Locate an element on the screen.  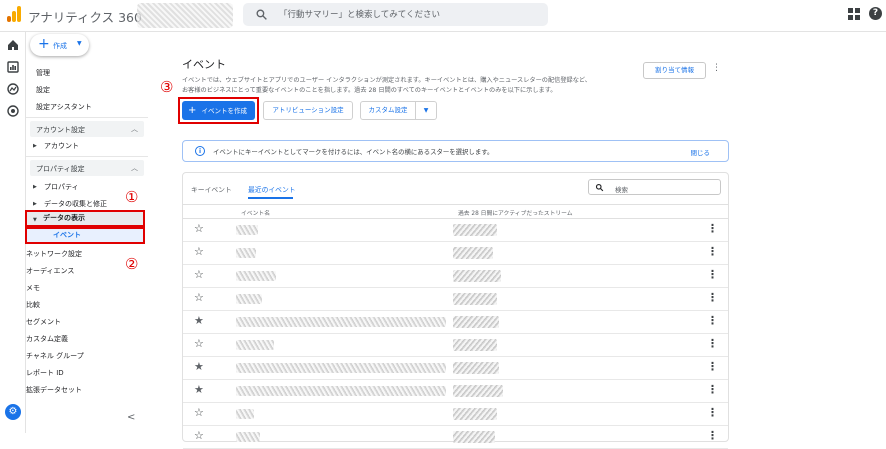
nav-item-audiences: オーディエンス is located at coordinates (50, 271).